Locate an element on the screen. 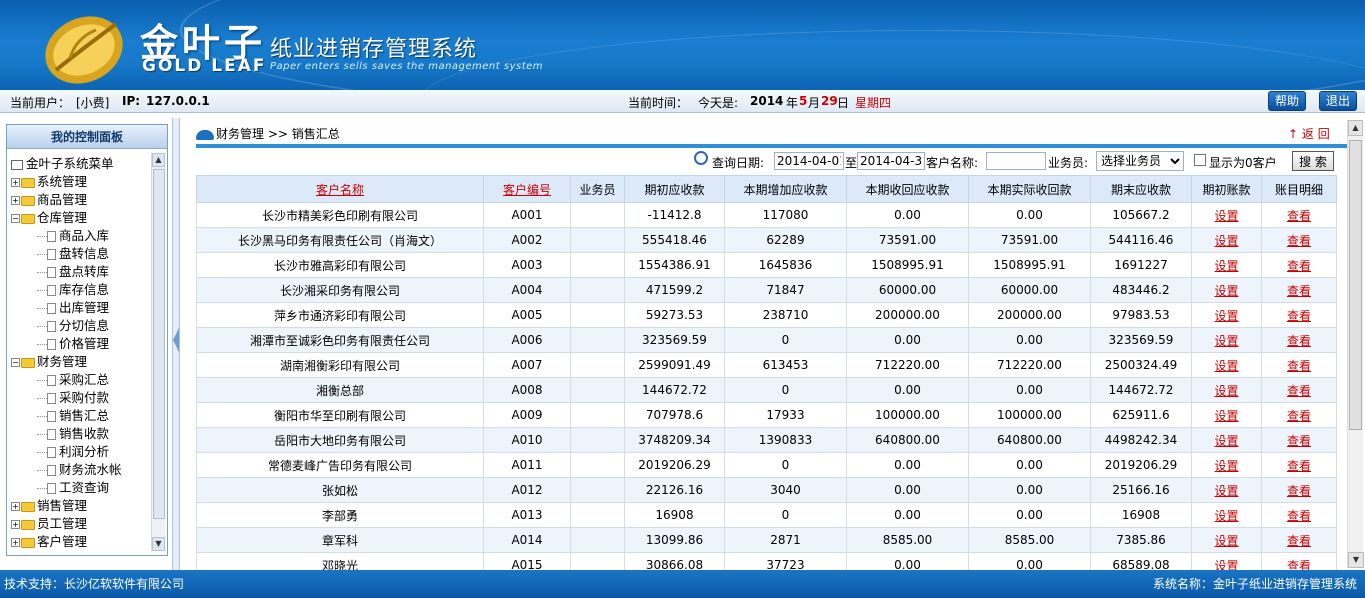 Image resolution: width=1365 pixels, height=598 pixels. menu-item-sales-summary: 销售汇总 is located at coordinates (81, 416).